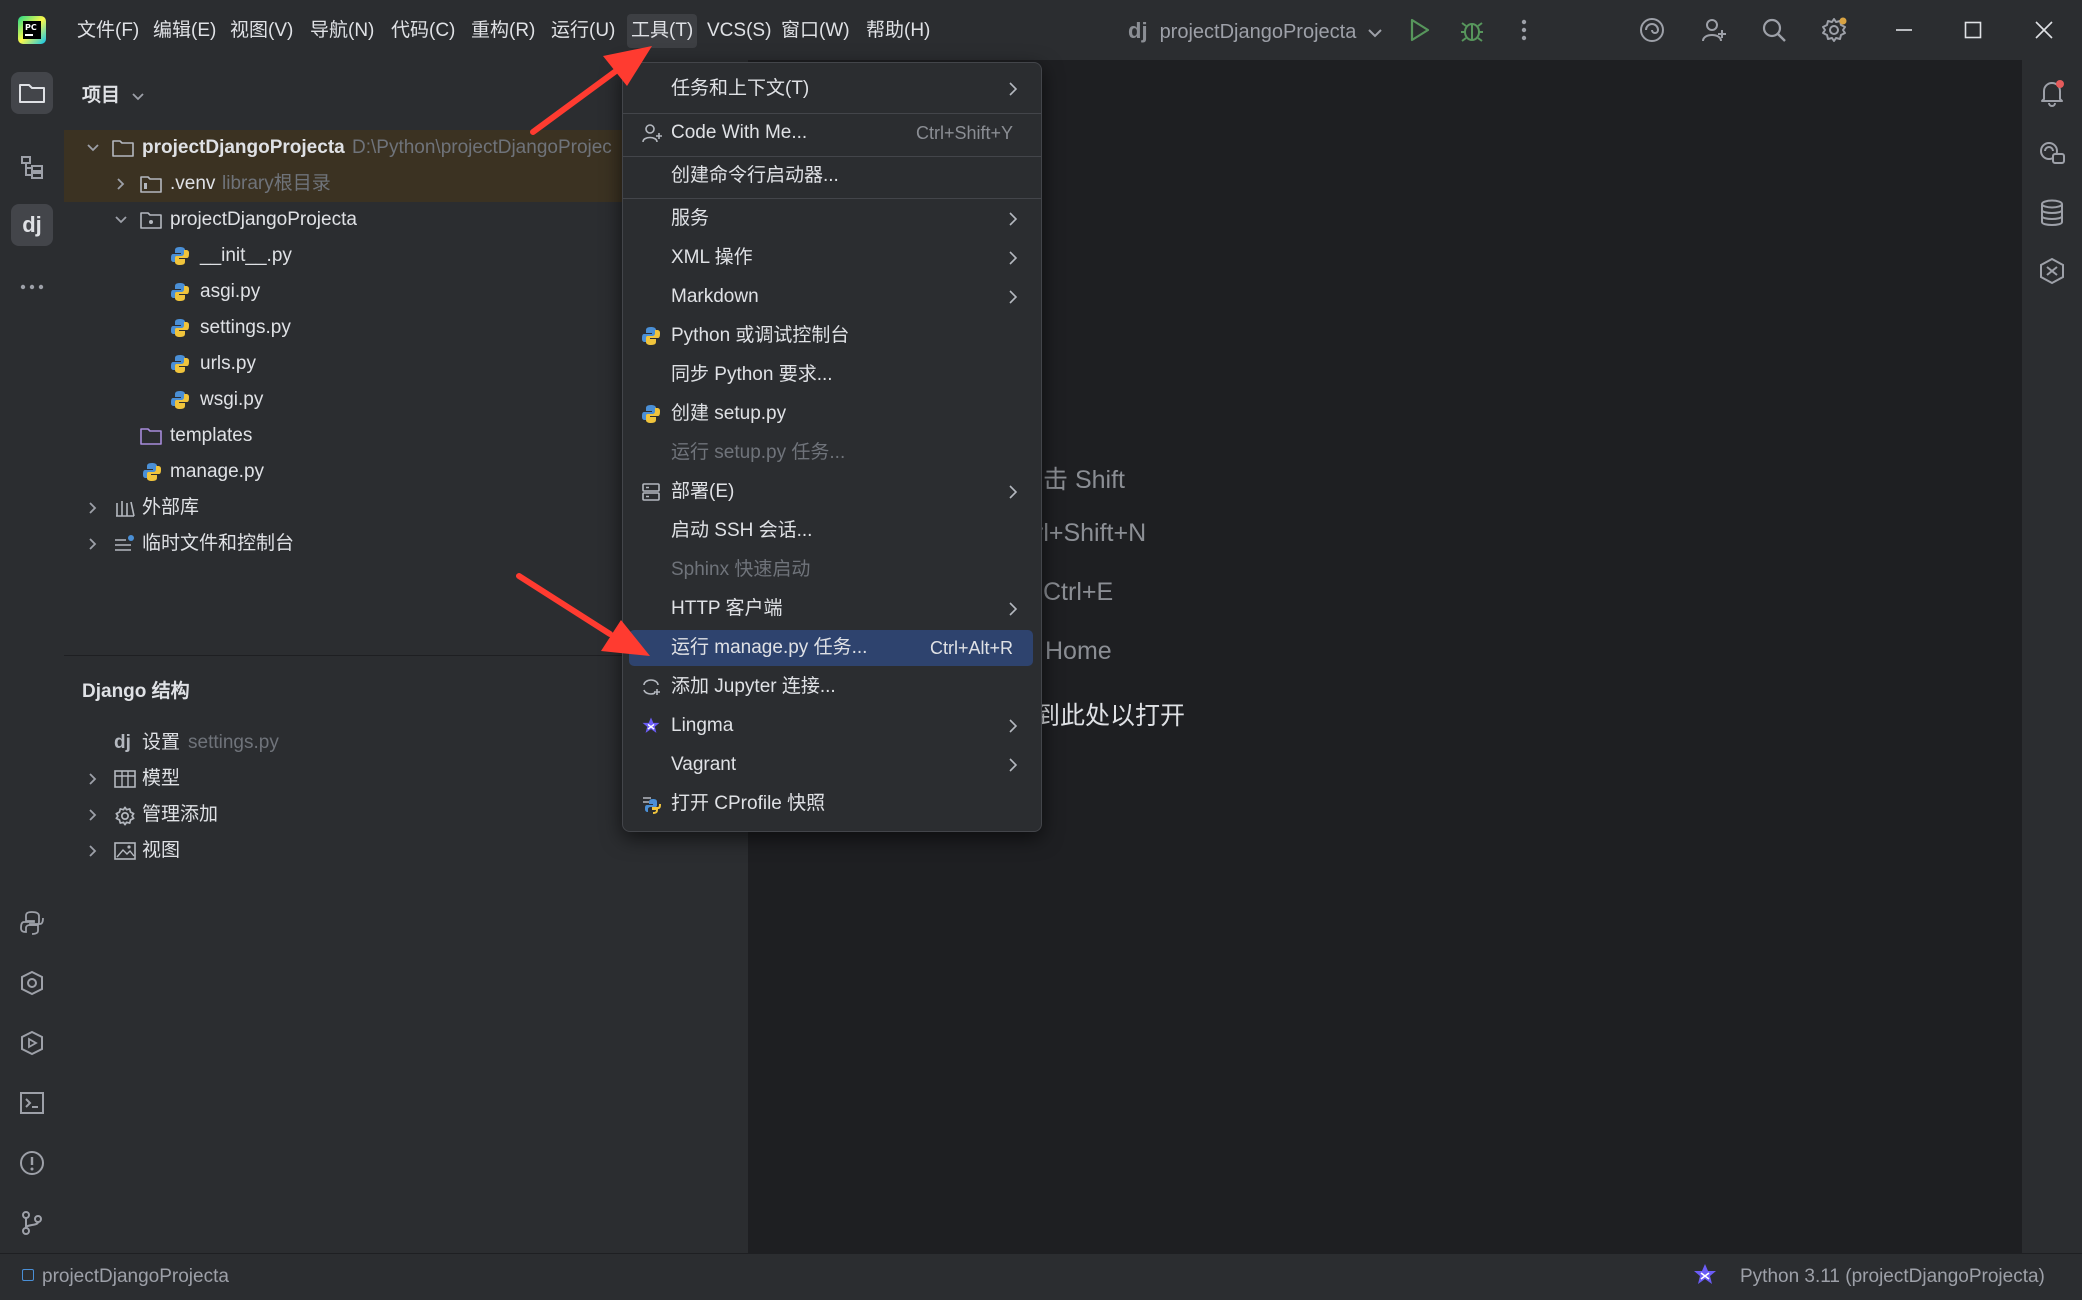 This screenshot has height=1300, width=2082. I want to click on menu-item-create-setup: 创建 setup.py, so click(831, 414).